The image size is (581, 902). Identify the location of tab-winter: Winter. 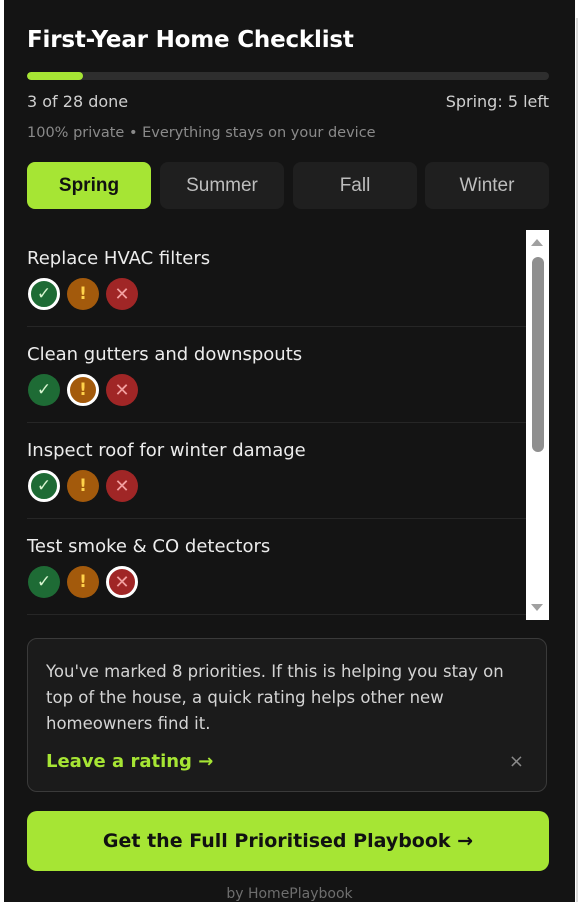
(487, 185).